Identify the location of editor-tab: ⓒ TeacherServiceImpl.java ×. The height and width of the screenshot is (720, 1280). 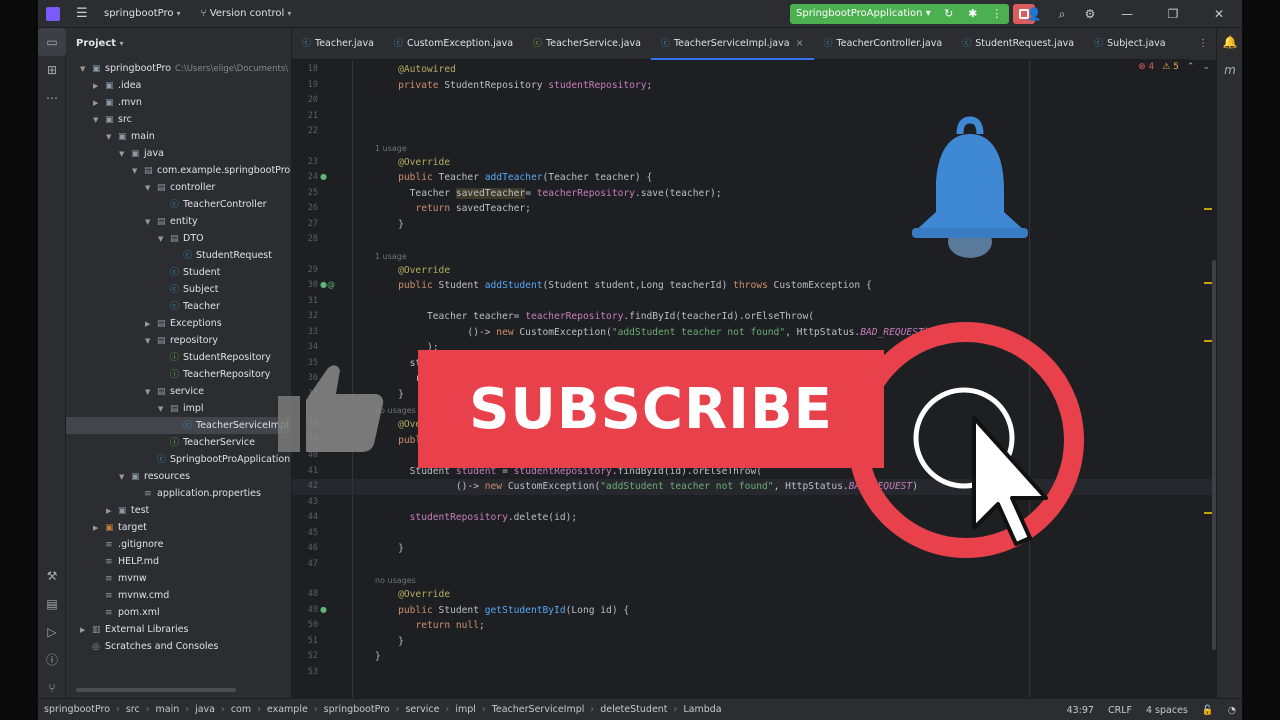
(732, 44).